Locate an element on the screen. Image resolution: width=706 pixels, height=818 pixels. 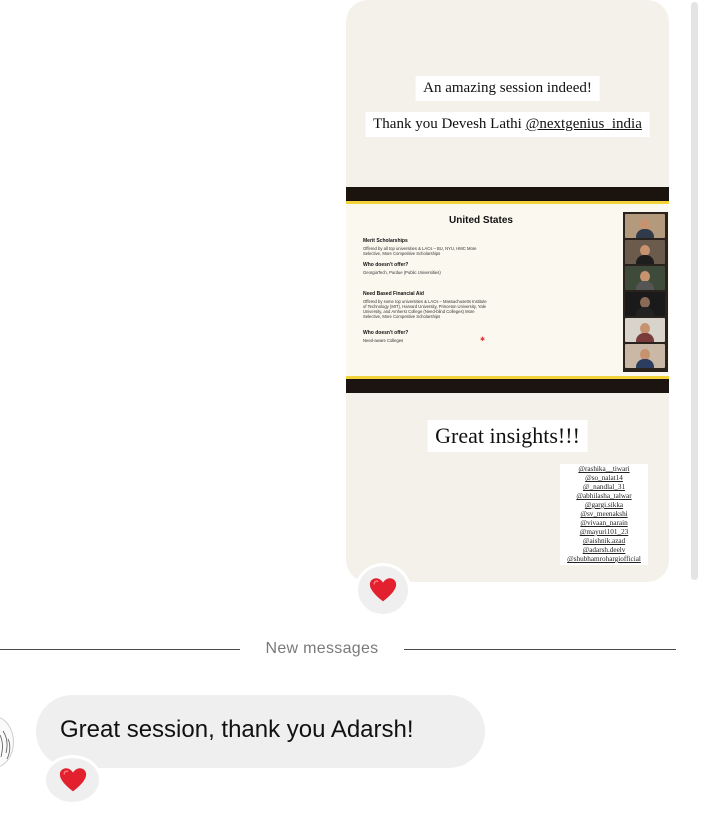
slide-title: United States is located at coordinates (481, 220).